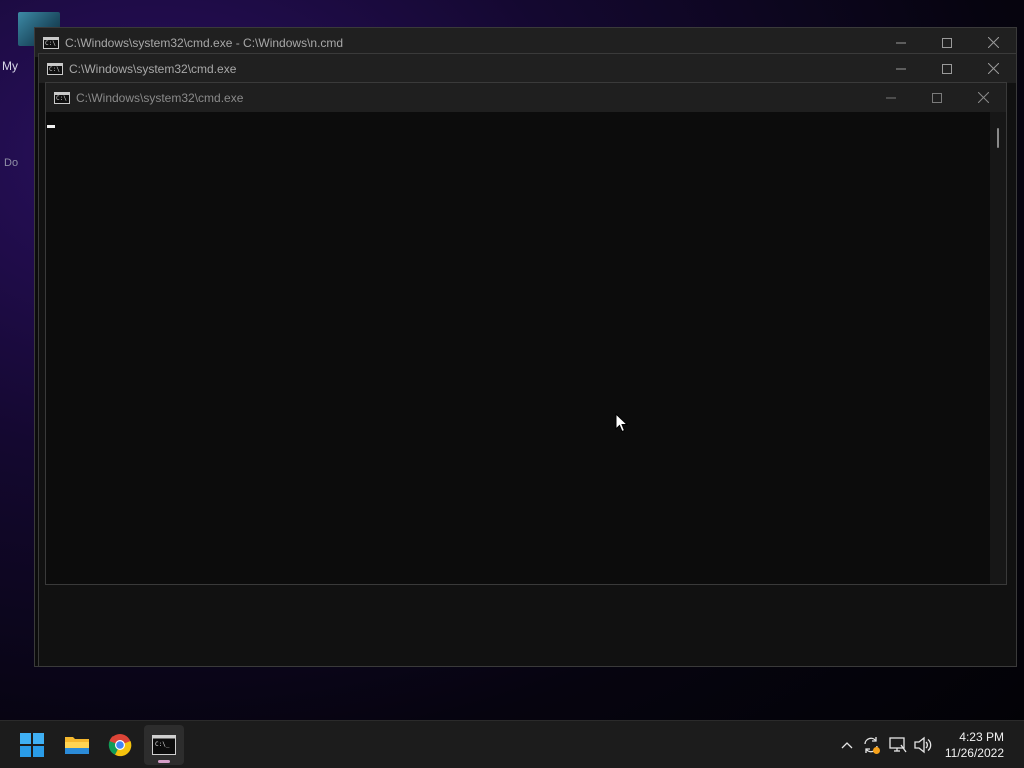  I want to click on network-button, so click(898, 745).